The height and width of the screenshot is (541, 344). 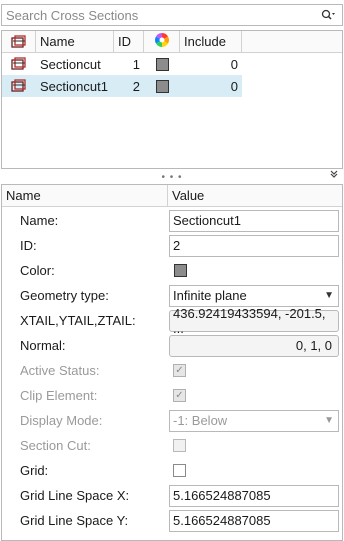 What do you see at coordinates (70, 64) in the screenshot?
I see `row-name: Sectioncut` at bounding box center [70, 64].